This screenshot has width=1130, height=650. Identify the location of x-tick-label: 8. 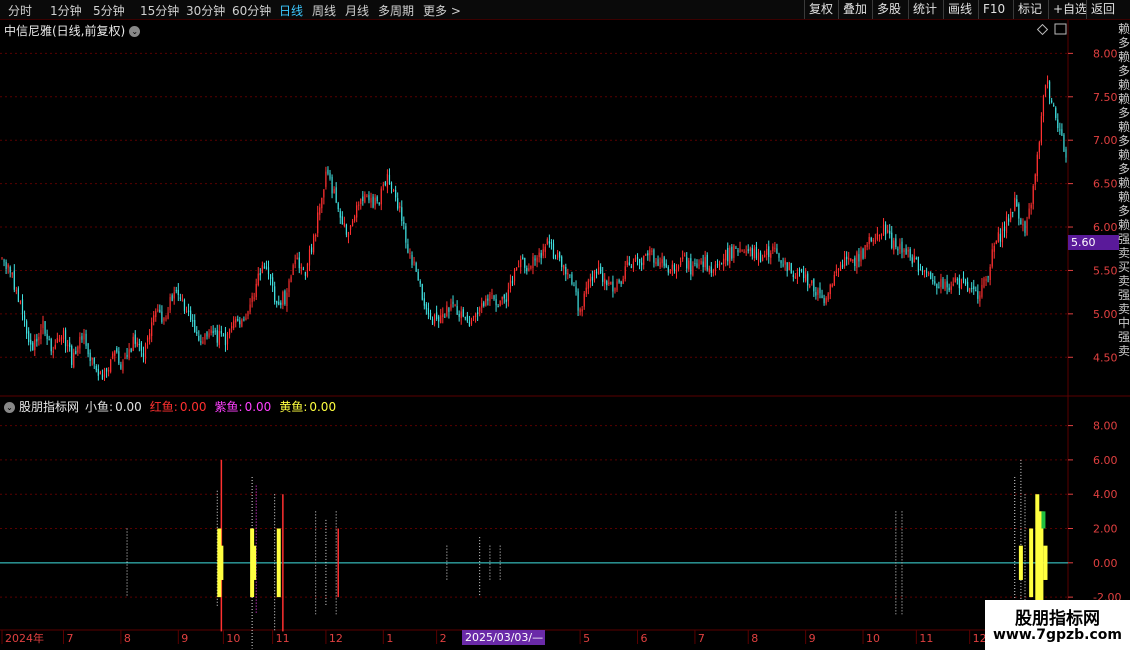
(754, 638).